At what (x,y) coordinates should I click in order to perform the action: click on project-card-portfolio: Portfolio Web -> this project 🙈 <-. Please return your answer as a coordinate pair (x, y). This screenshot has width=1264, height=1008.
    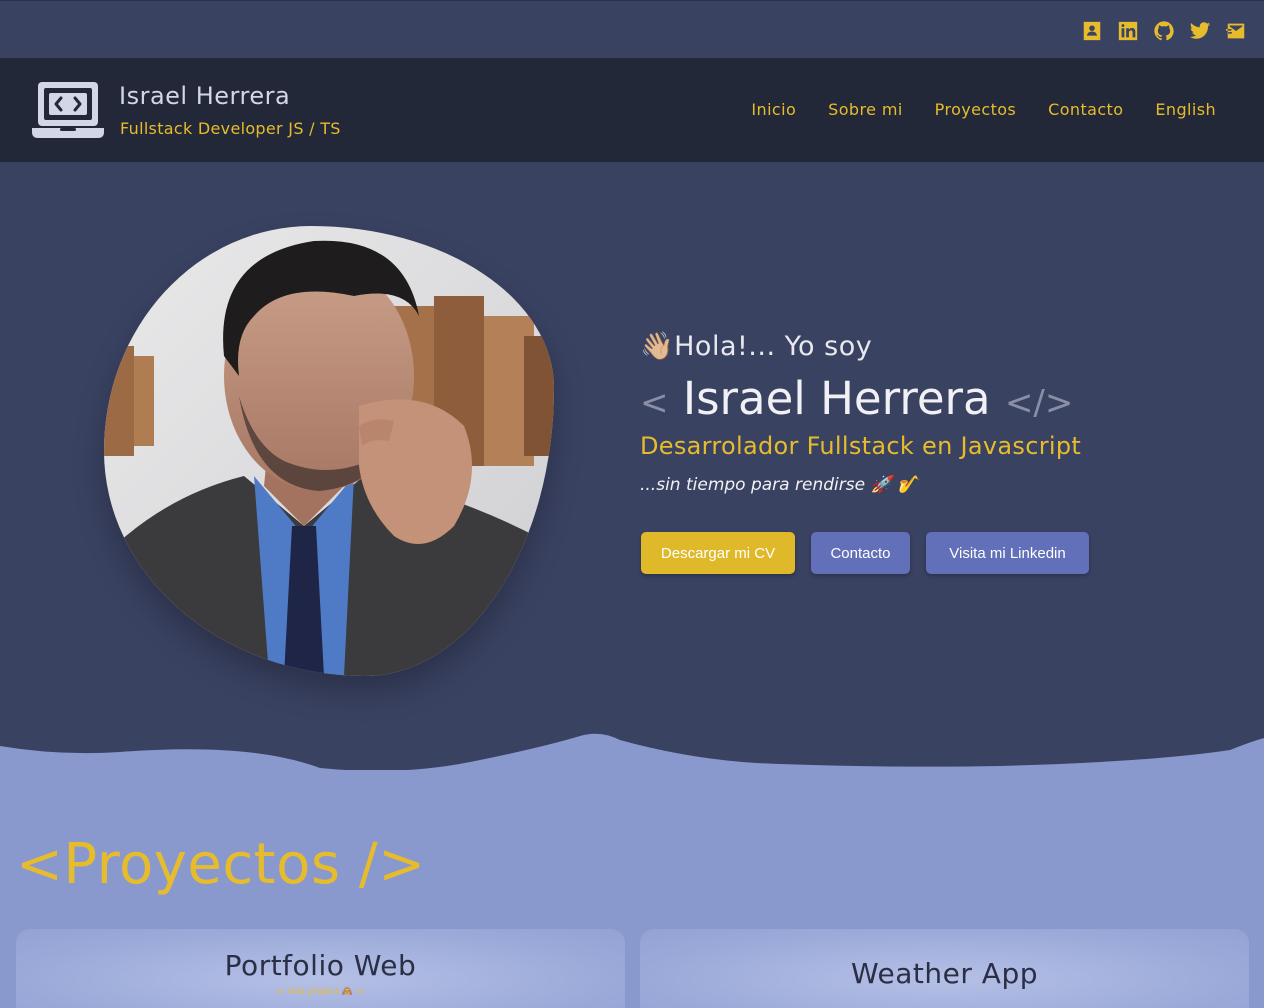
    Looking at the image, I should click on (320, 968).